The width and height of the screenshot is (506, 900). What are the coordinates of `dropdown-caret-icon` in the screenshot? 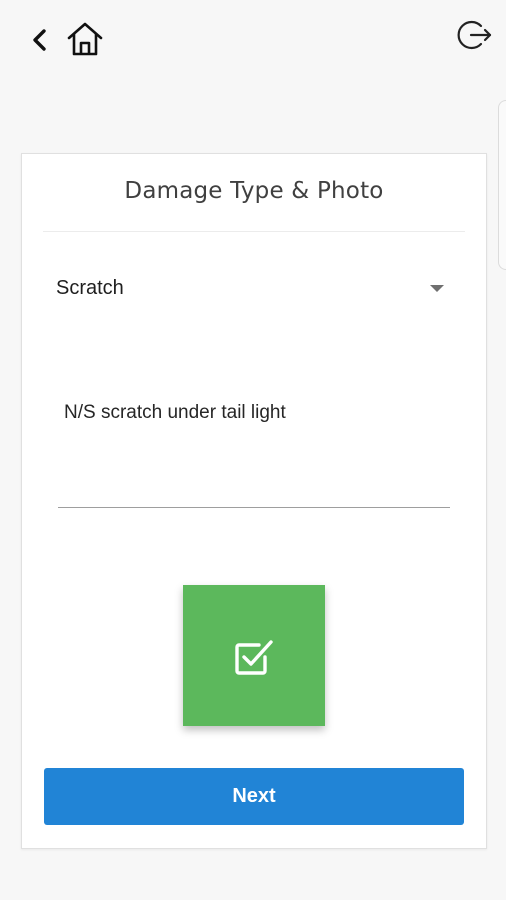 It's located at (437, 288).